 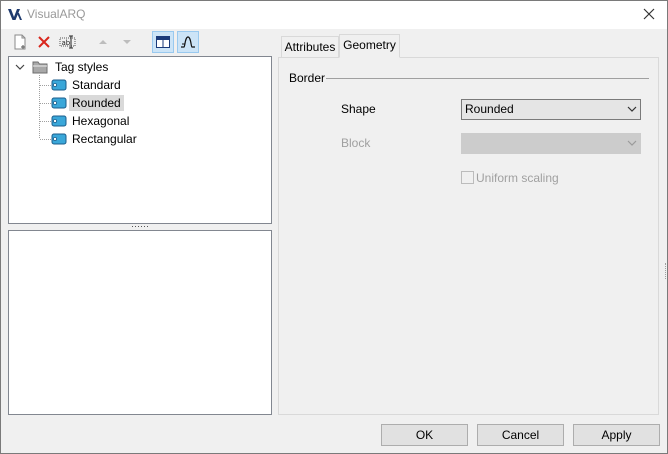 I want to click on close-icon, so click(x=649, y=14).